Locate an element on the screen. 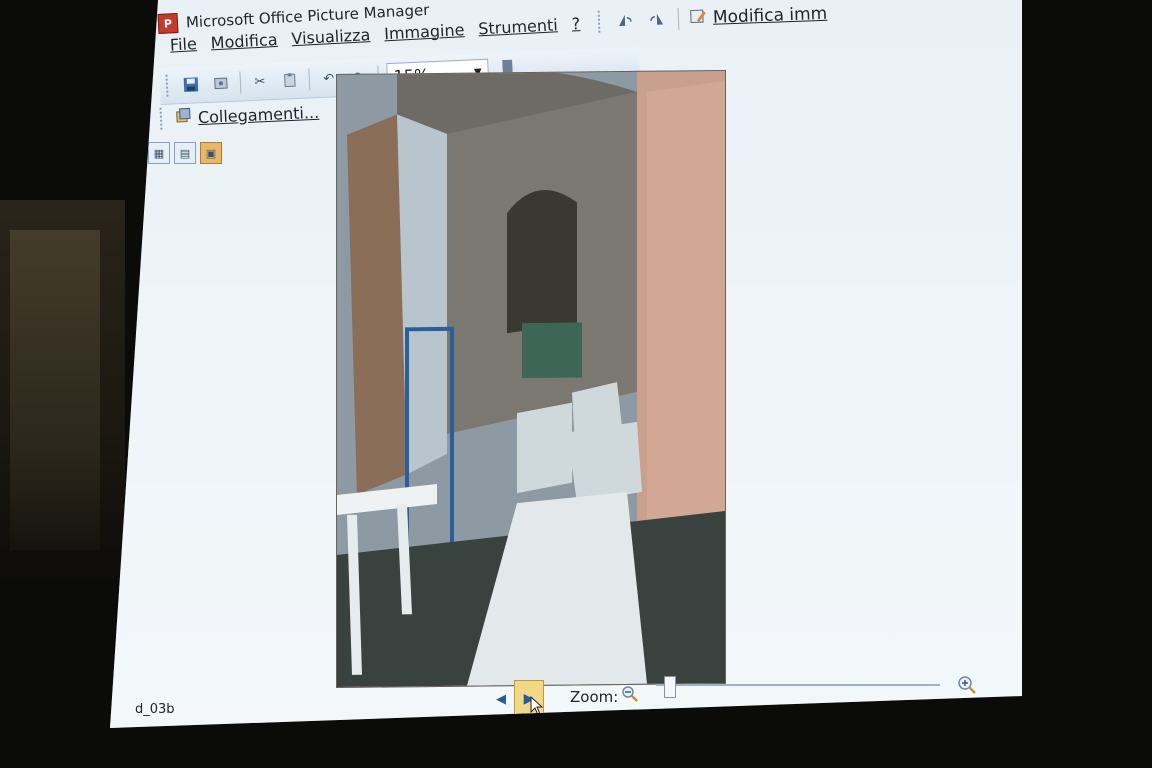 Image resolution: width=1152 pixels, height=768 pixels. paste-icon is located at coordinates (289, 80).